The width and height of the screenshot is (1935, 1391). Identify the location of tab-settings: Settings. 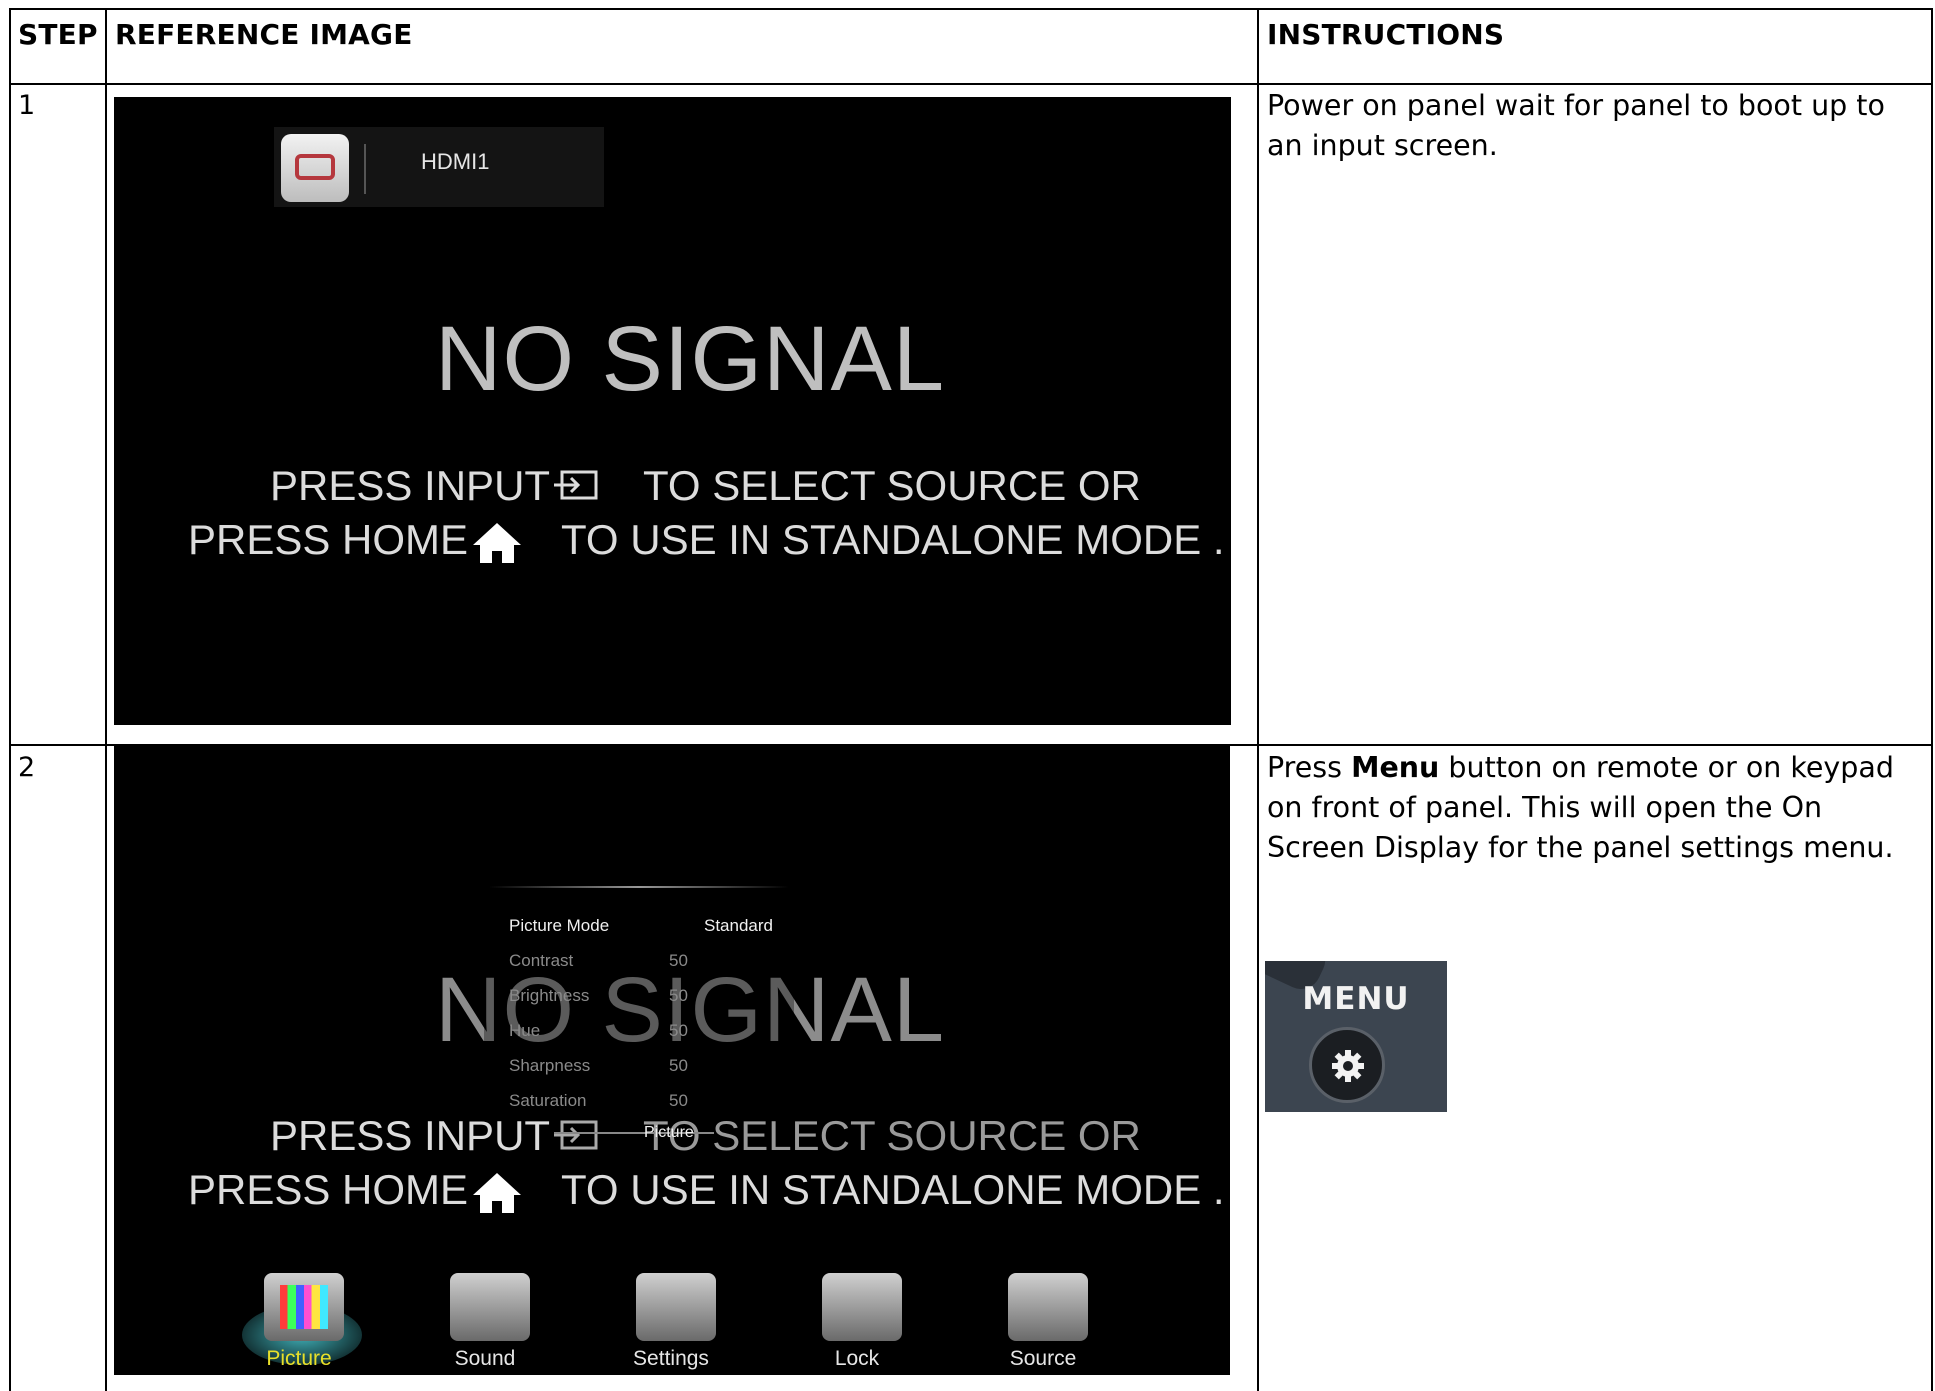
(671, 1320).